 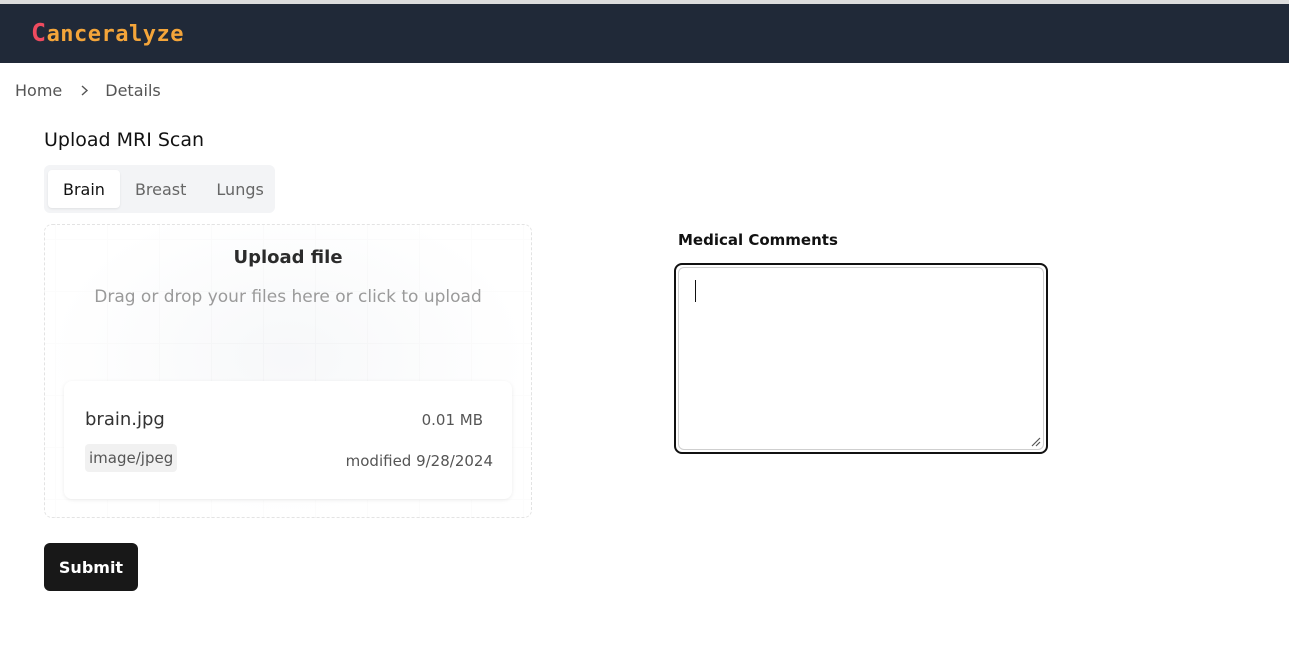 I want to click on breadcrumb: Home Details, so click(x=88, y=90).